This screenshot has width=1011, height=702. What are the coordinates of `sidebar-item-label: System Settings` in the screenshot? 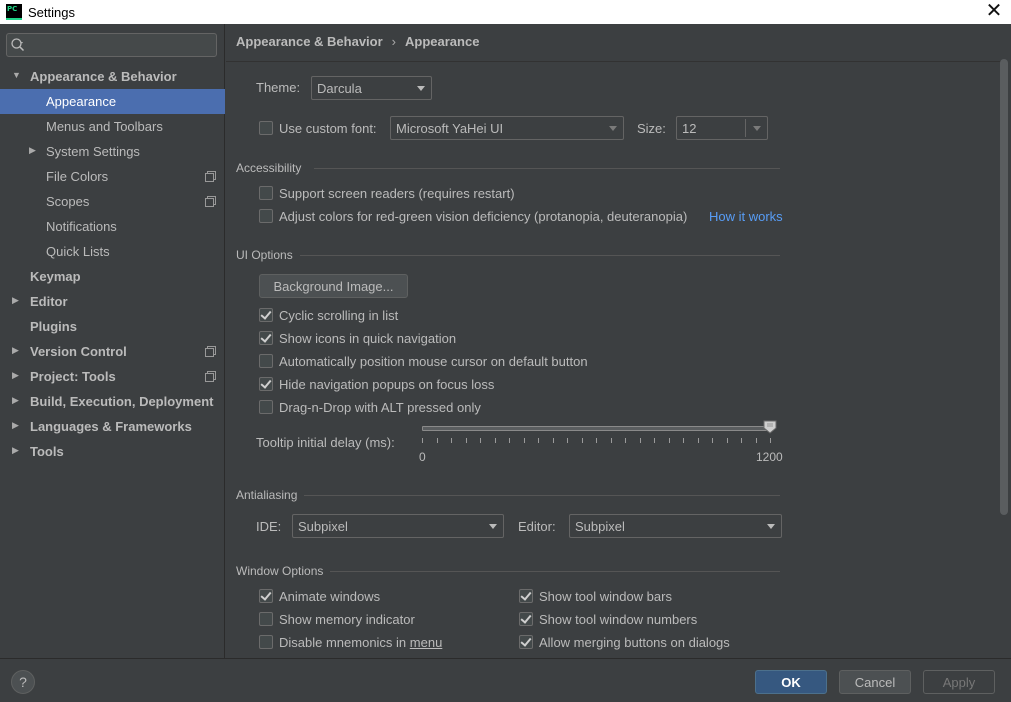 It's located at (93, 151).